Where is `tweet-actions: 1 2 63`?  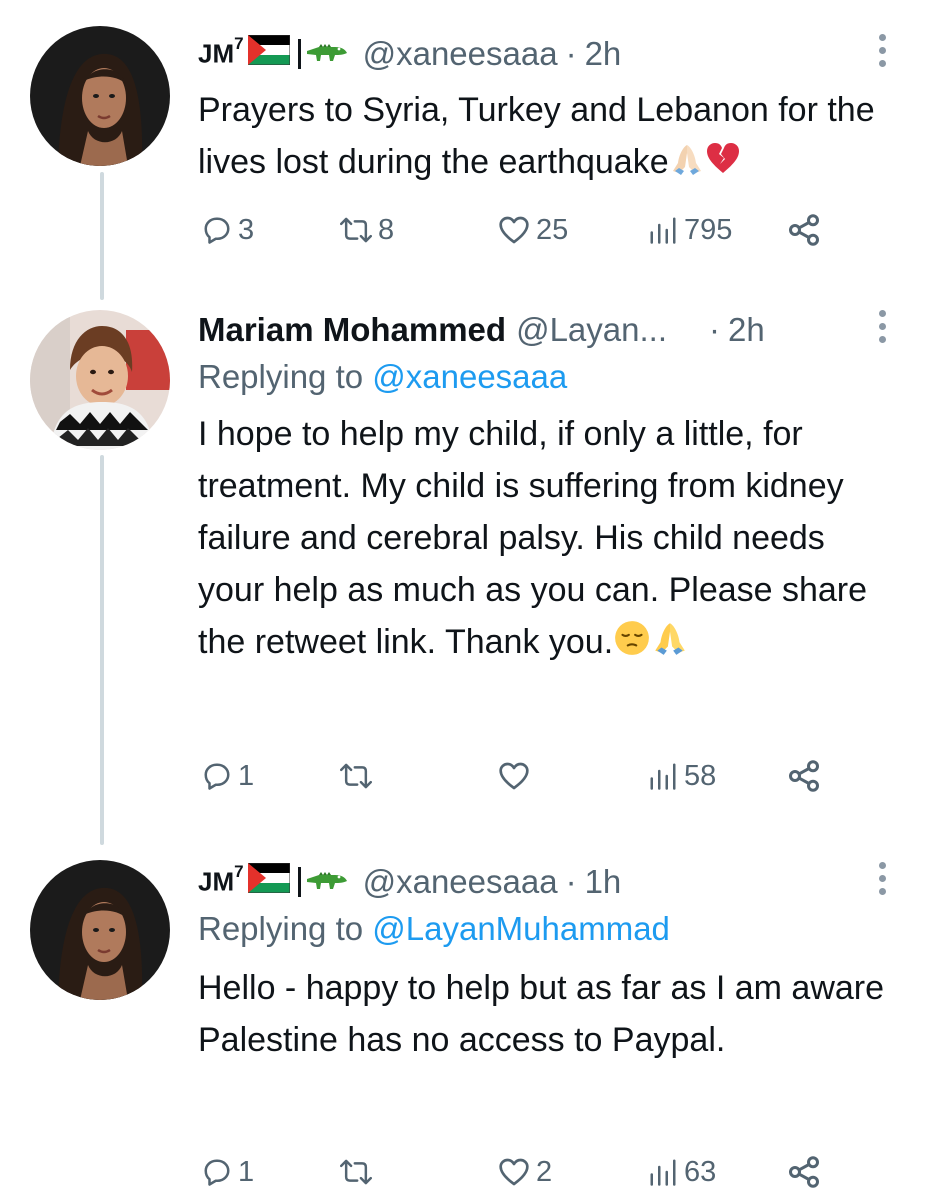 tweet-actions: 1 2 63 is located at coordinates (552, 1172).